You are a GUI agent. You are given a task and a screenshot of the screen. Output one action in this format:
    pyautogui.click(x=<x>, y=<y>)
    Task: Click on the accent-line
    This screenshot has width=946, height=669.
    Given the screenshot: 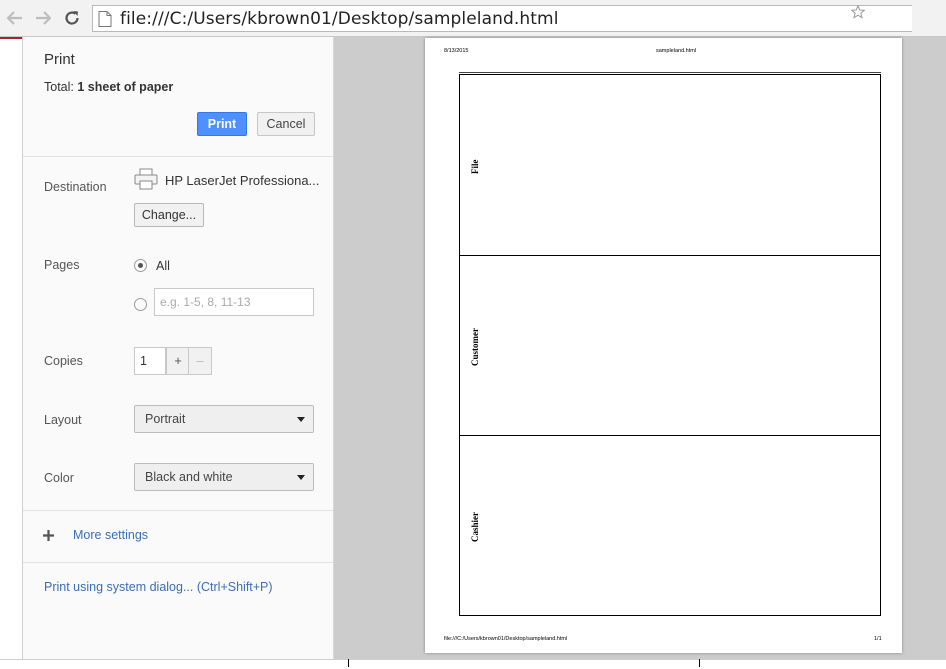 What is the action you would take?
    pyautogui.click(x=11, y=38)
    